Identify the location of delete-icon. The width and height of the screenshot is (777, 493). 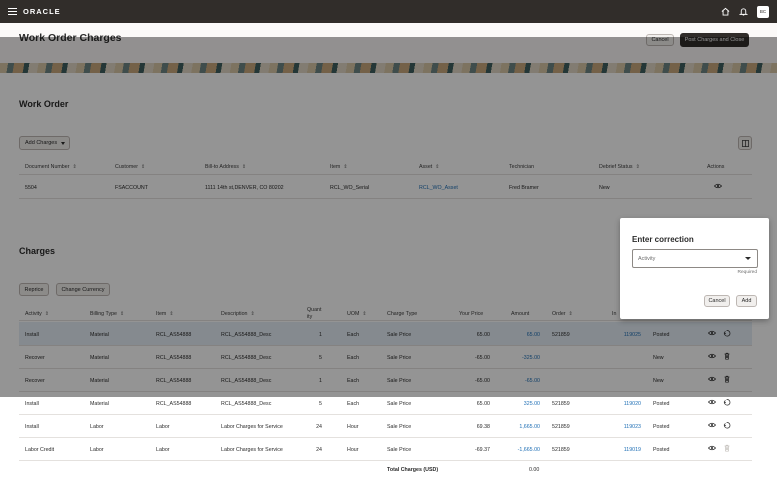
(727, 448).